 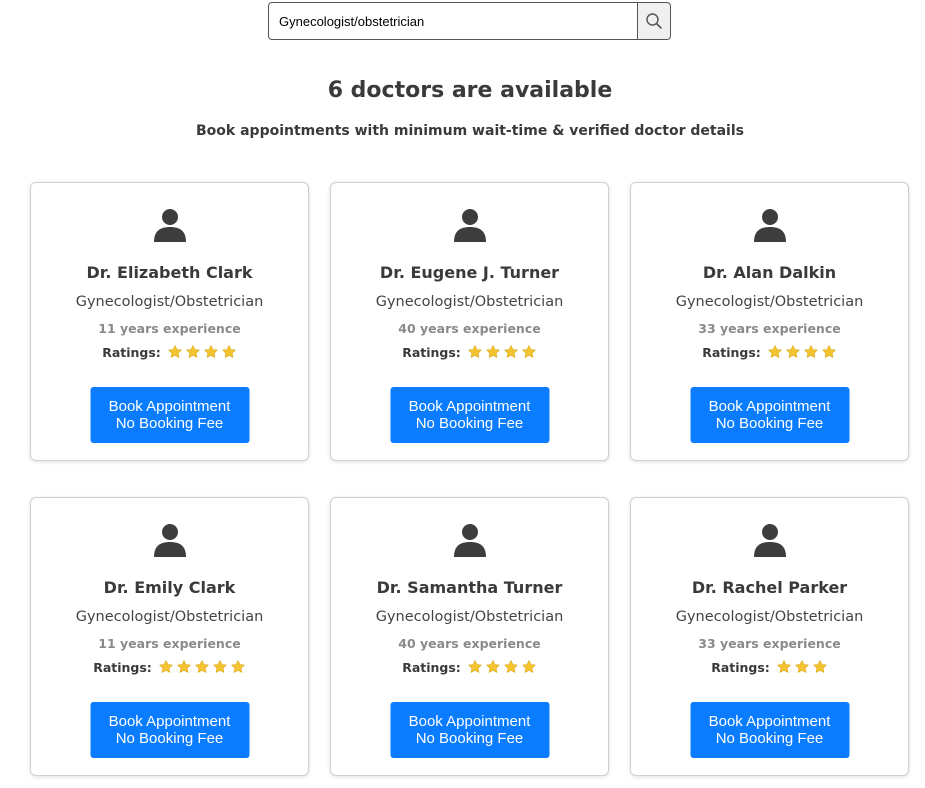 What do you see at coordinates (769, 587) in the screenshot?
I see `doctor-name: Dr. Rachel Parker` at bounding box center [769, 587].